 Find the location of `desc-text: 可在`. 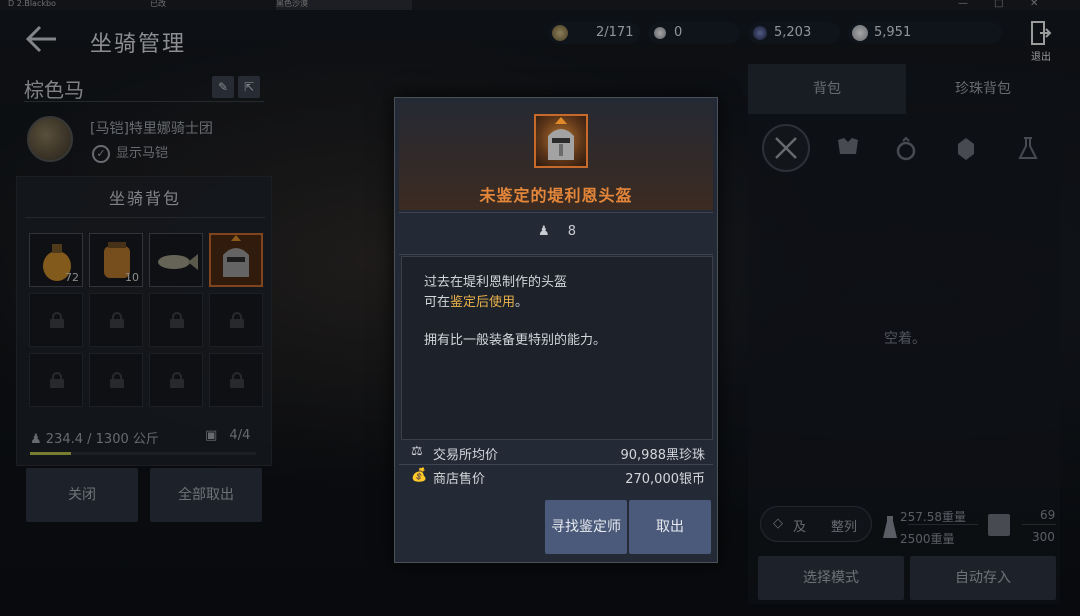

desc-text: 可在 is located at coordinates (437, 302).